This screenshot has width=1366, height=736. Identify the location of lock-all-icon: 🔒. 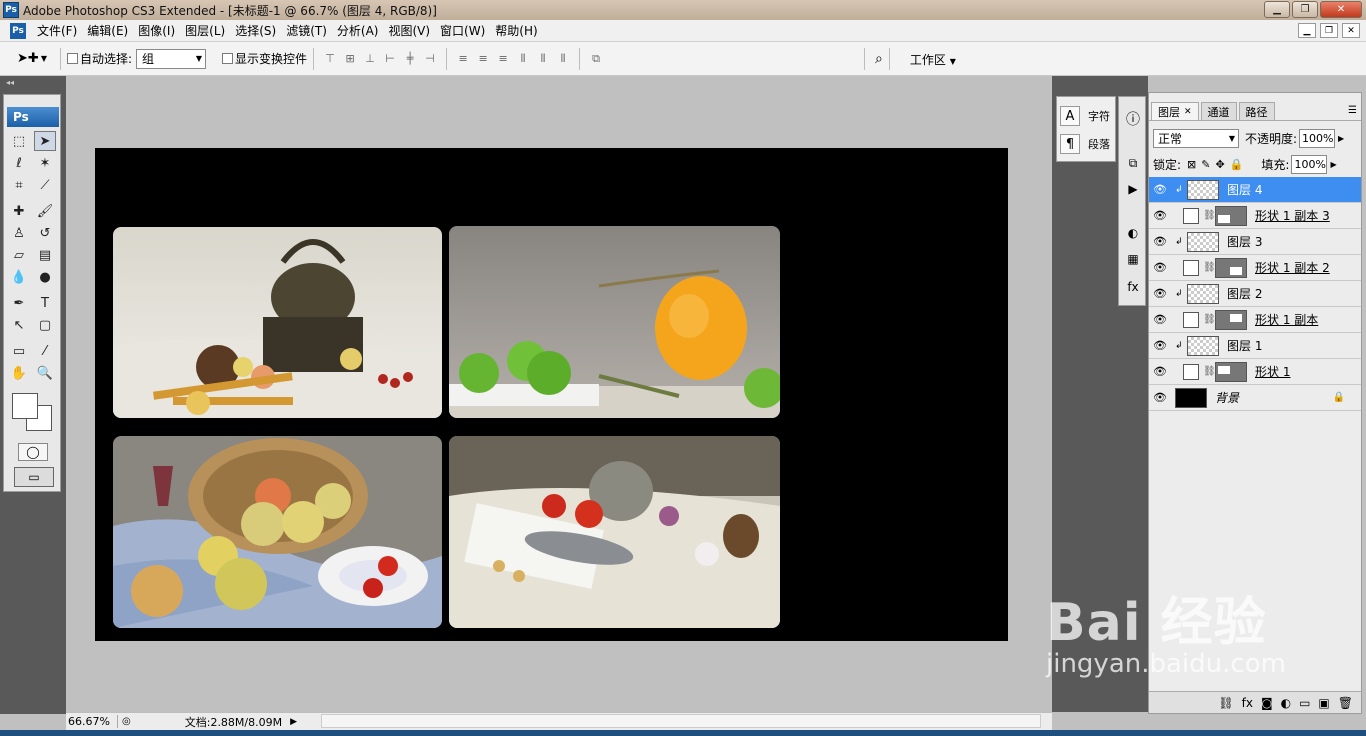
(1237, 164).